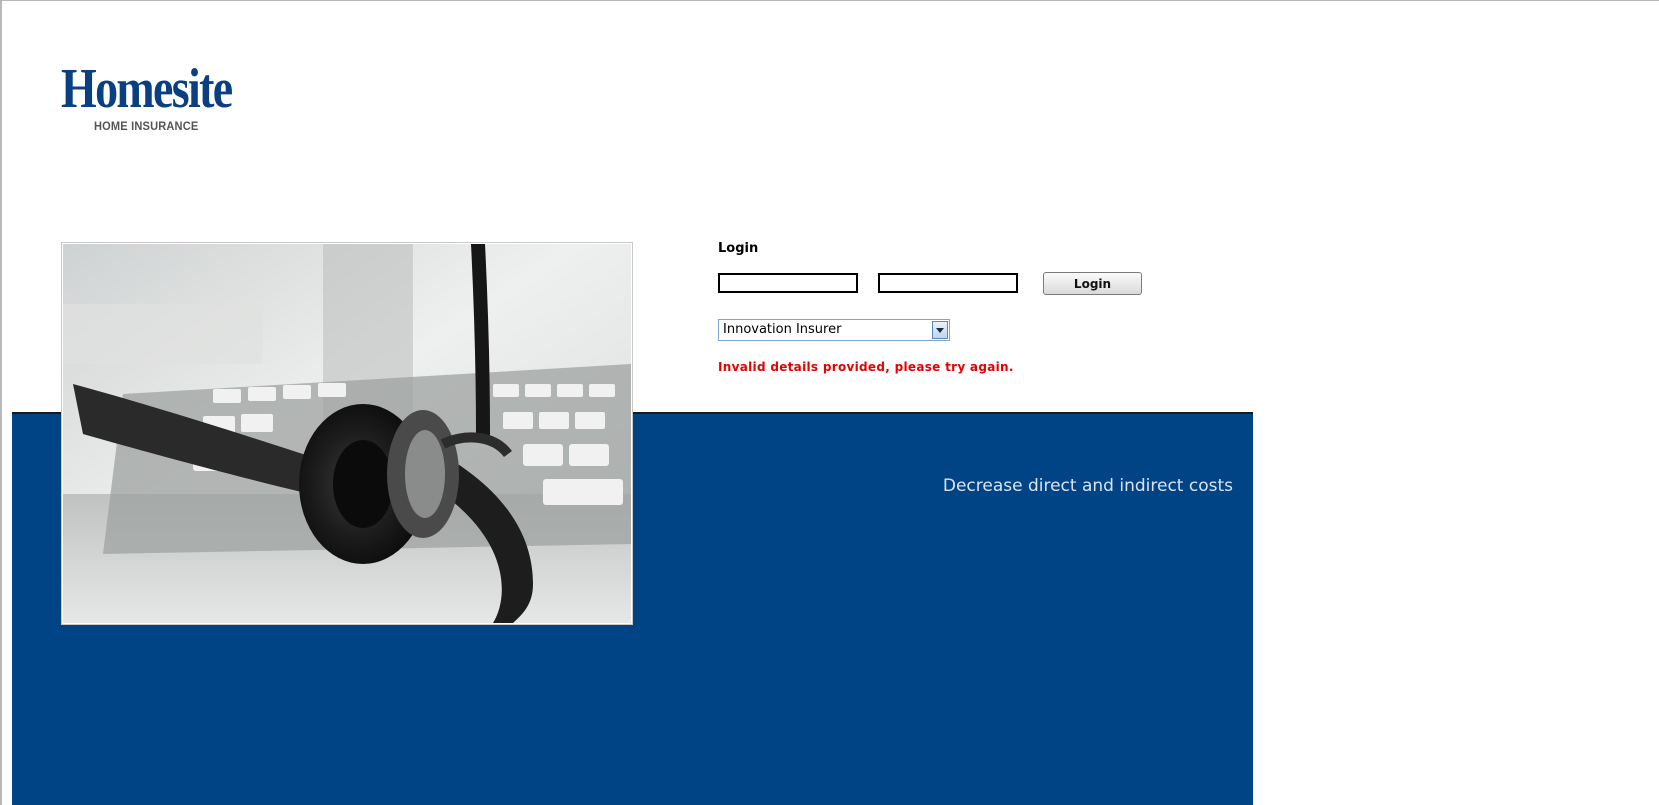 This screenshot has height=805, width=1659. Describe the element at coordinates (147, 89) in the screenshot. I see `logo-wordmark: Homesite` at that location.